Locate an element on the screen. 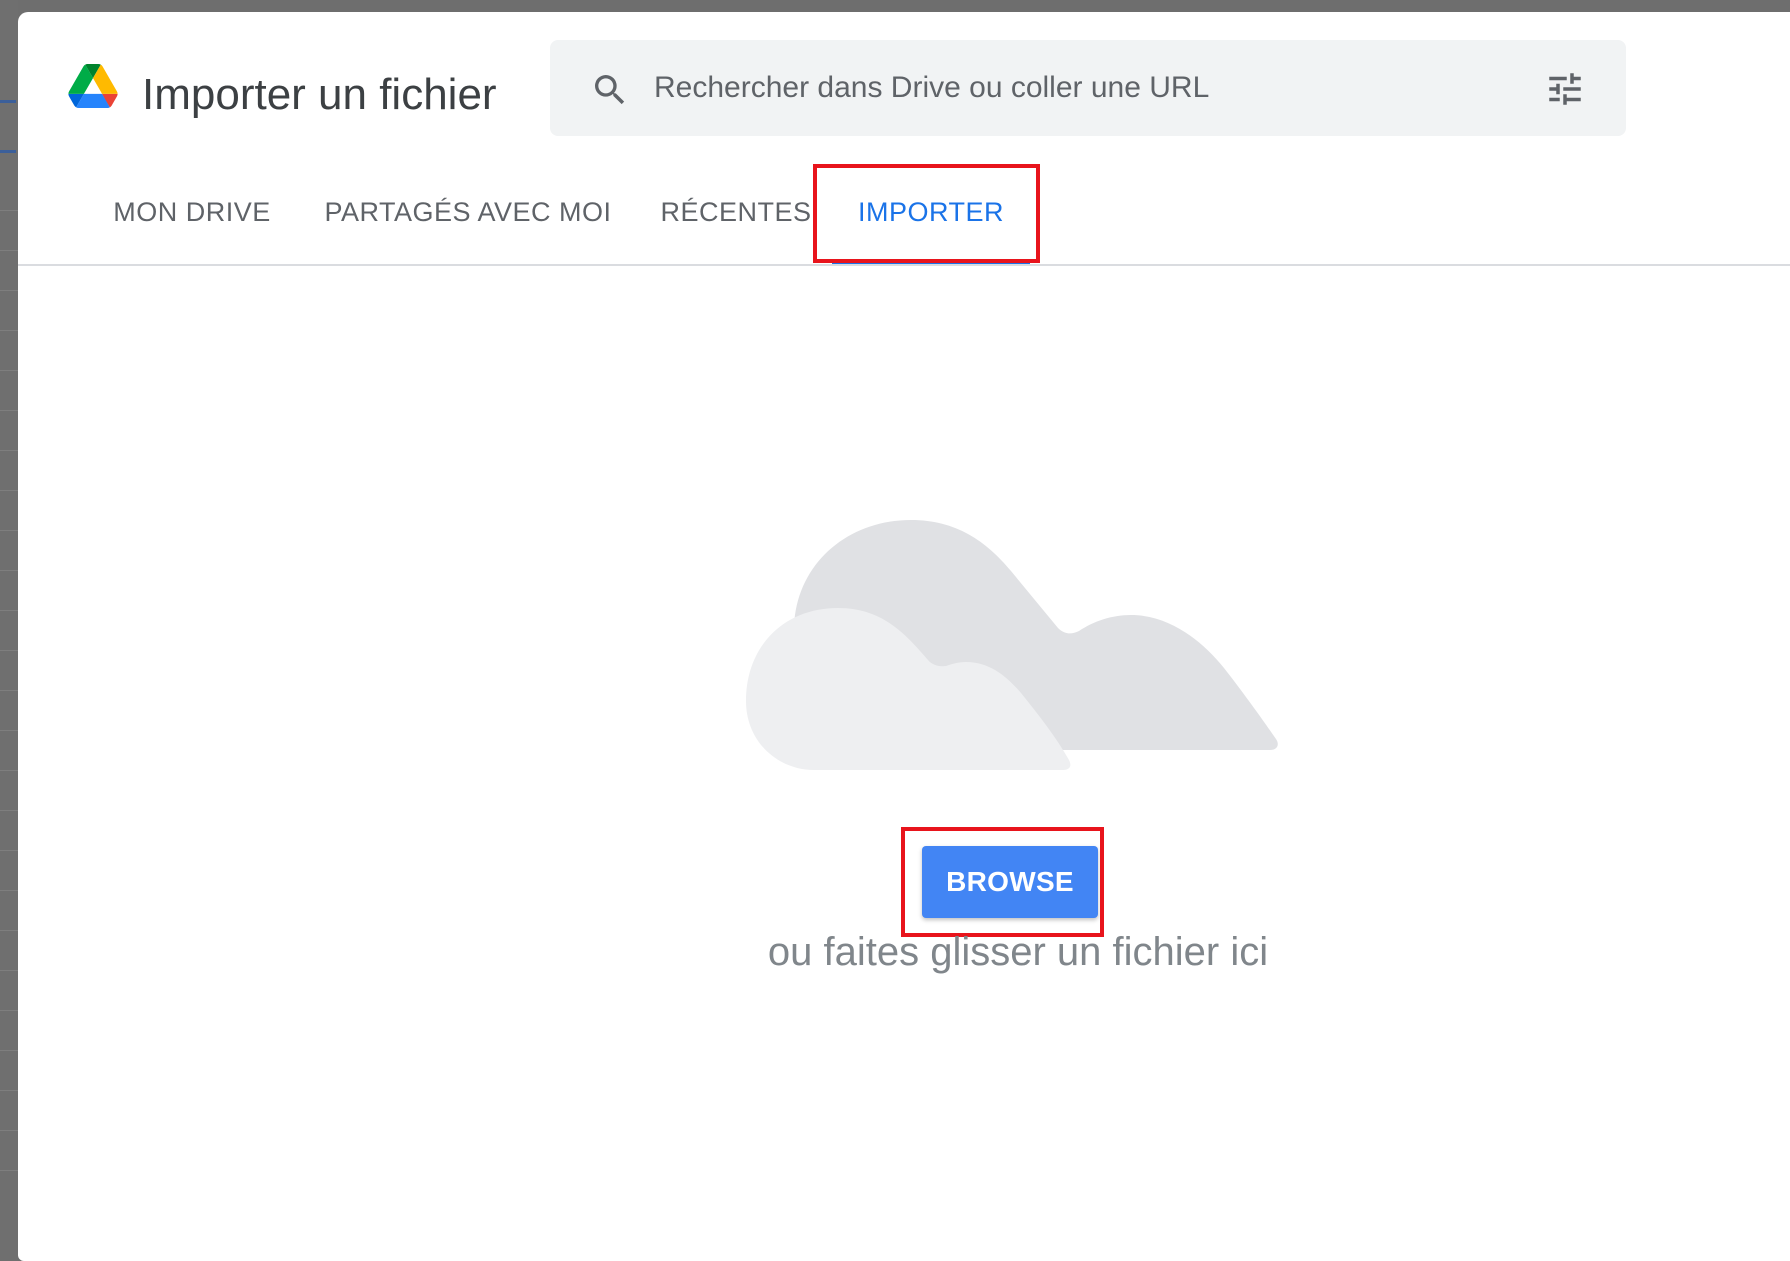 The image size is (1790, 1261). search-bar is located at coordinates (1088, 88).